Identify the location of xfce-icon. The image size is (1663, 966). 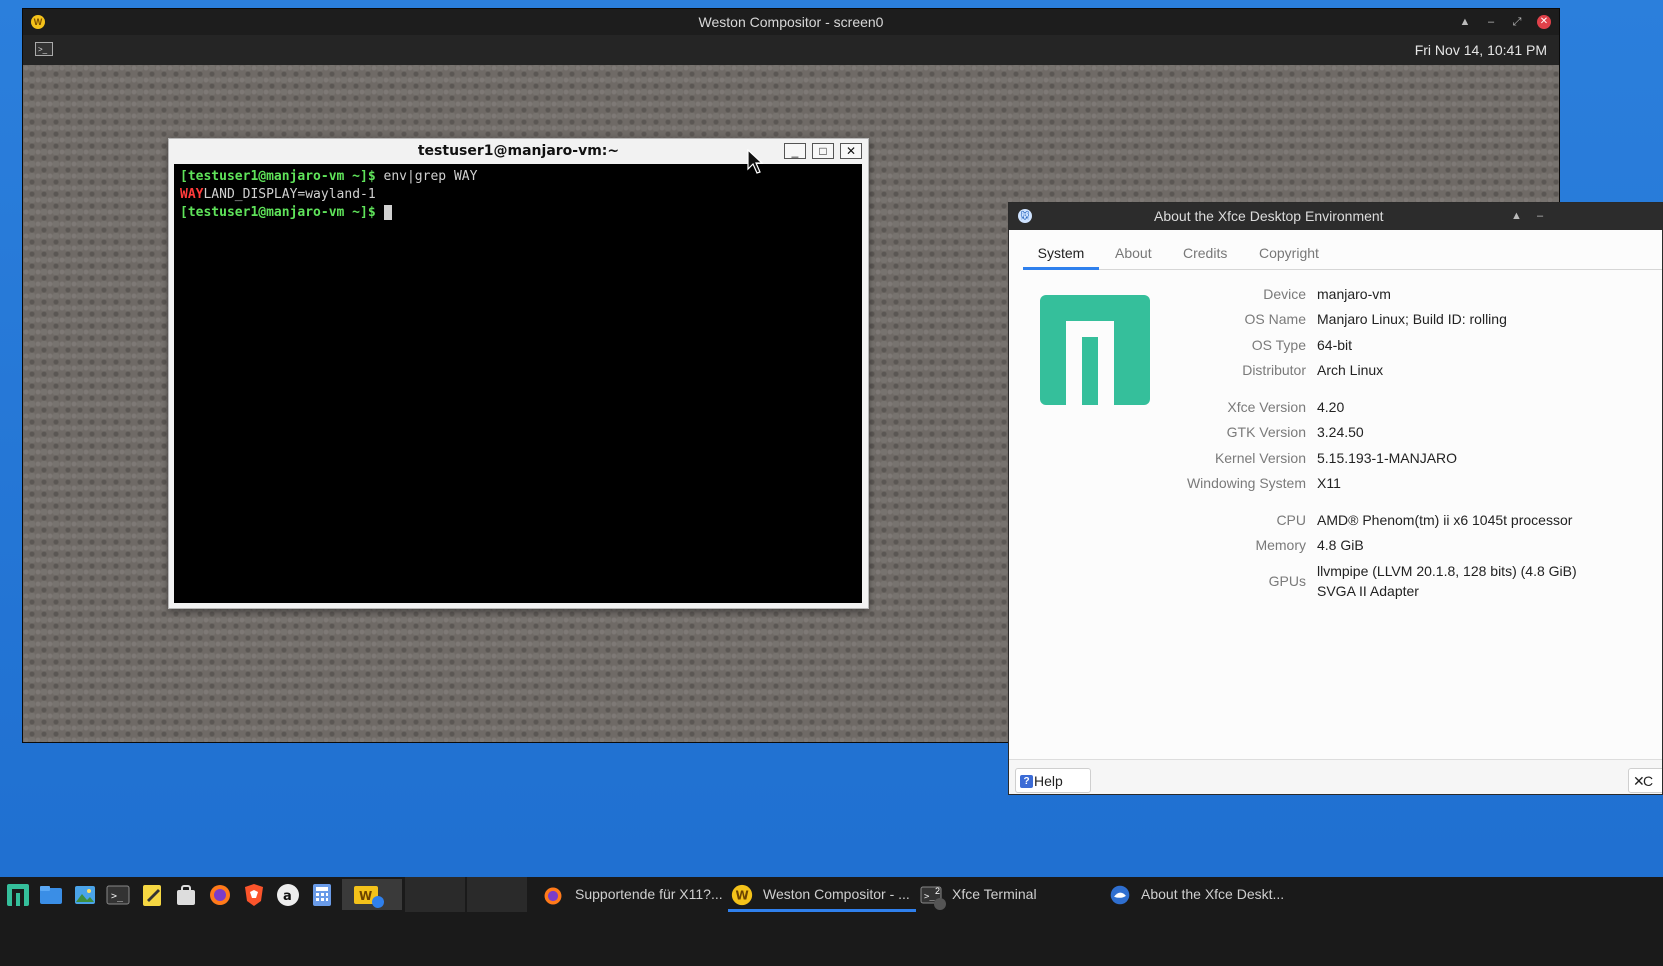
(1120, 895).